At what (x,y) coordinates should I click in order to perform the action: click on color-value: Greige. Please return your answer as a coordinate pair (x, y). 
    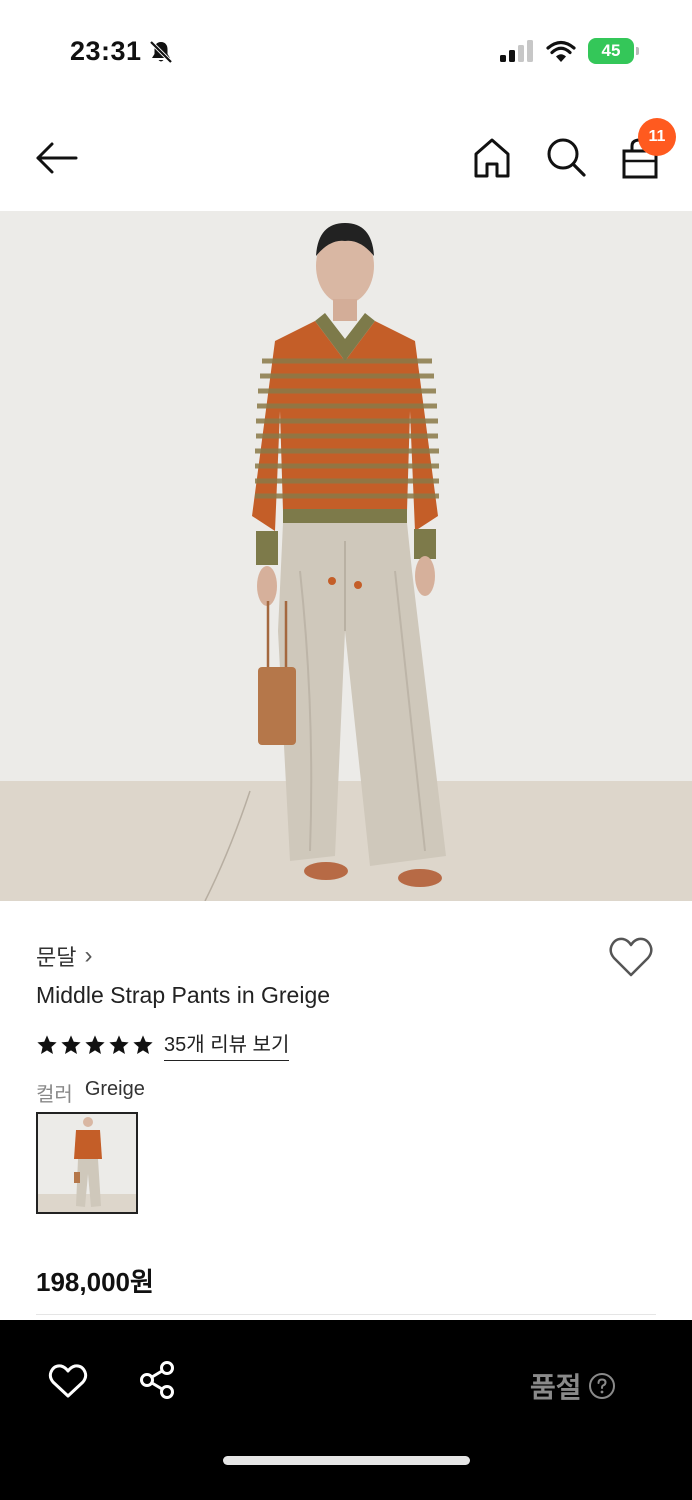
    Looking at the image, I should click on (114, 1089).